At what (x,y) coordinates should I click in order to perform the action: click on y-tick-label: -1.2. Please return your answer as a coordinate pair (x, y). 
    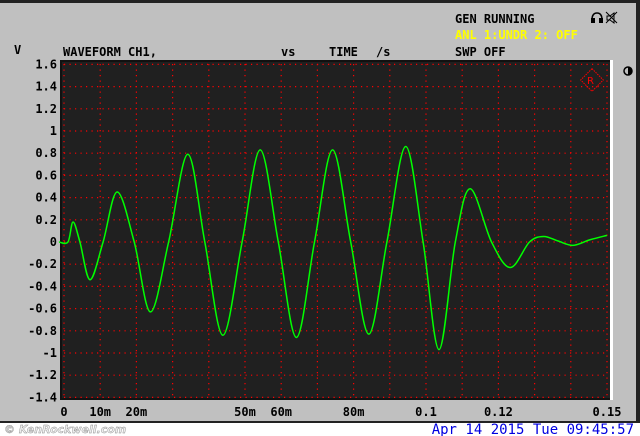
    Looking at the image, I should click on (42, 375).